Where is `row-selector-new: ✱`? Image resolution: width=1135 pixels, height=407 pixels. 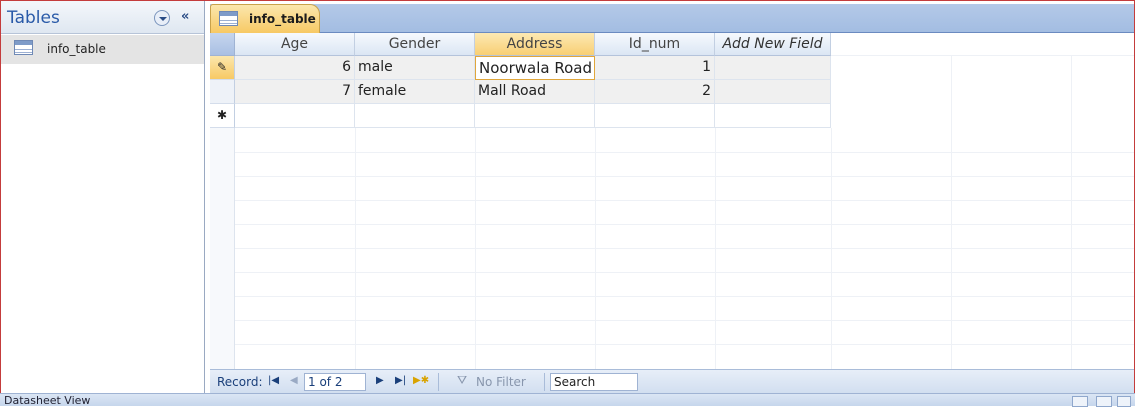 row-selector-new: ✱ is located at coordinates (222, 116).